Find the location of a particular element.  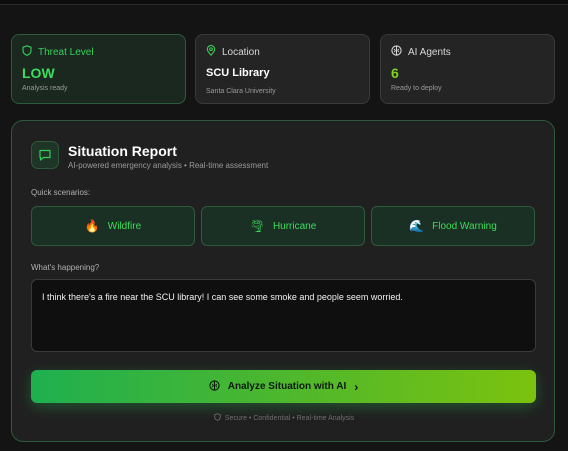

ai-agents-card: AI Agents 6 Ready to deploy is located at coordinates (467, 69).